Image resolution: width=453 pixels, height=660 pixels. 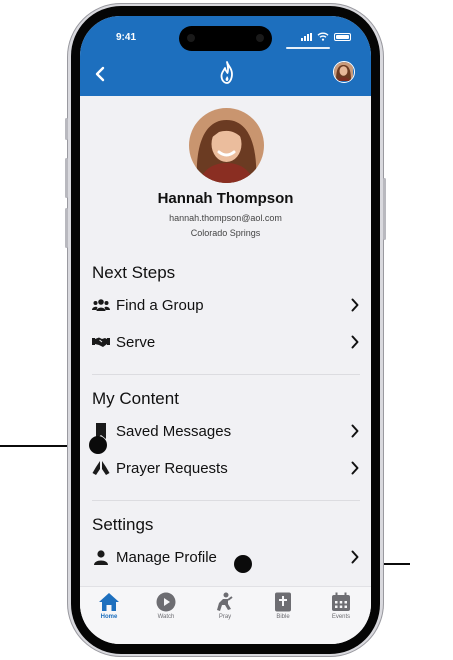 What do you see at coordinates (123, 524) in the screenshot?
I see `section-title-settings: Settings` at bounding box center [123, 524].